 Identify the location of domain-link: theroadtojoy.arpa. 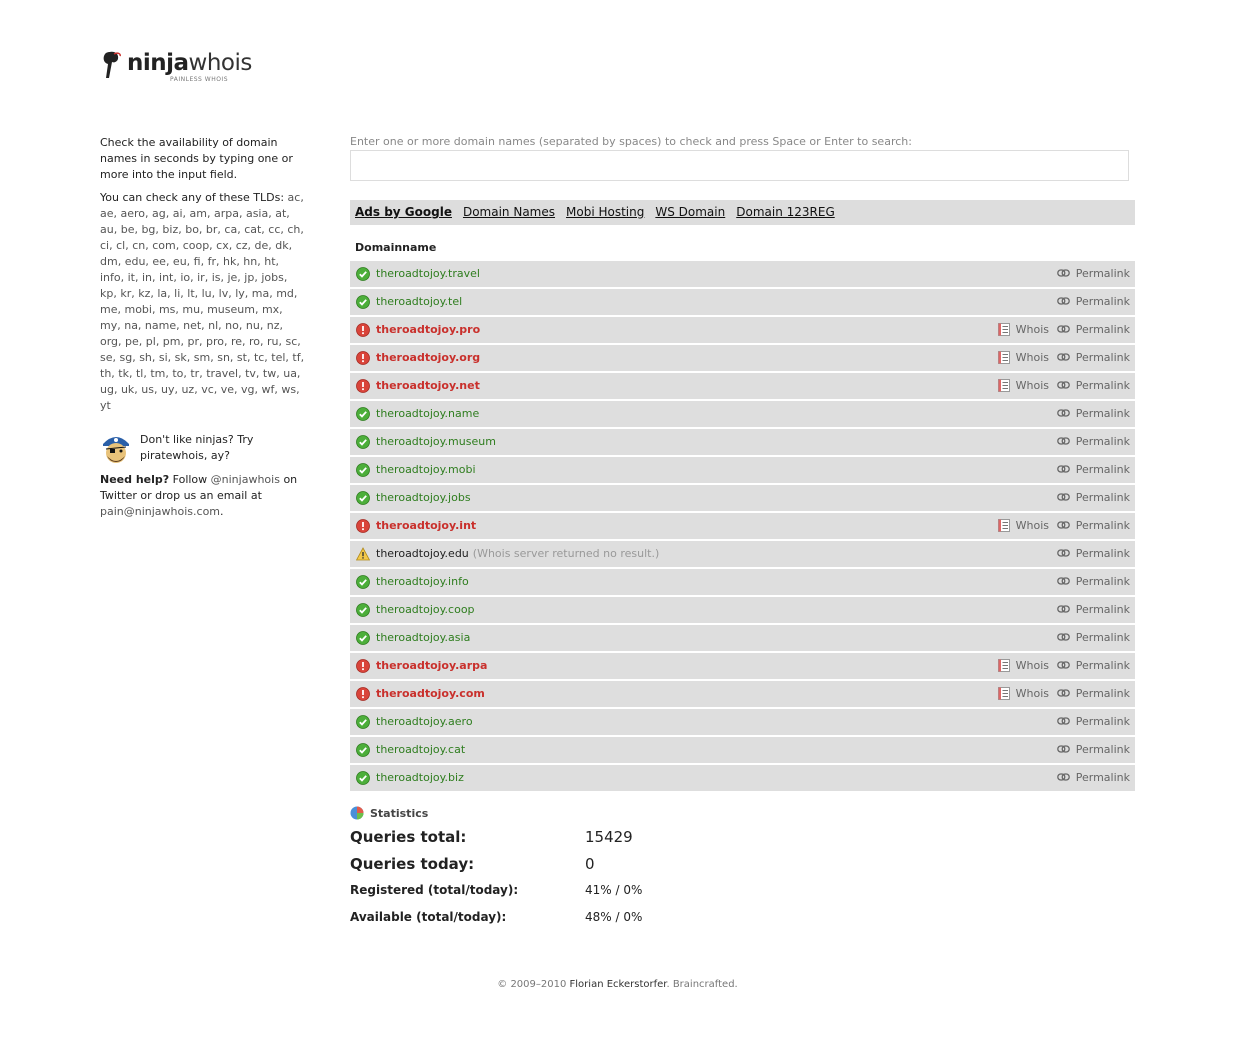
(431, 666).